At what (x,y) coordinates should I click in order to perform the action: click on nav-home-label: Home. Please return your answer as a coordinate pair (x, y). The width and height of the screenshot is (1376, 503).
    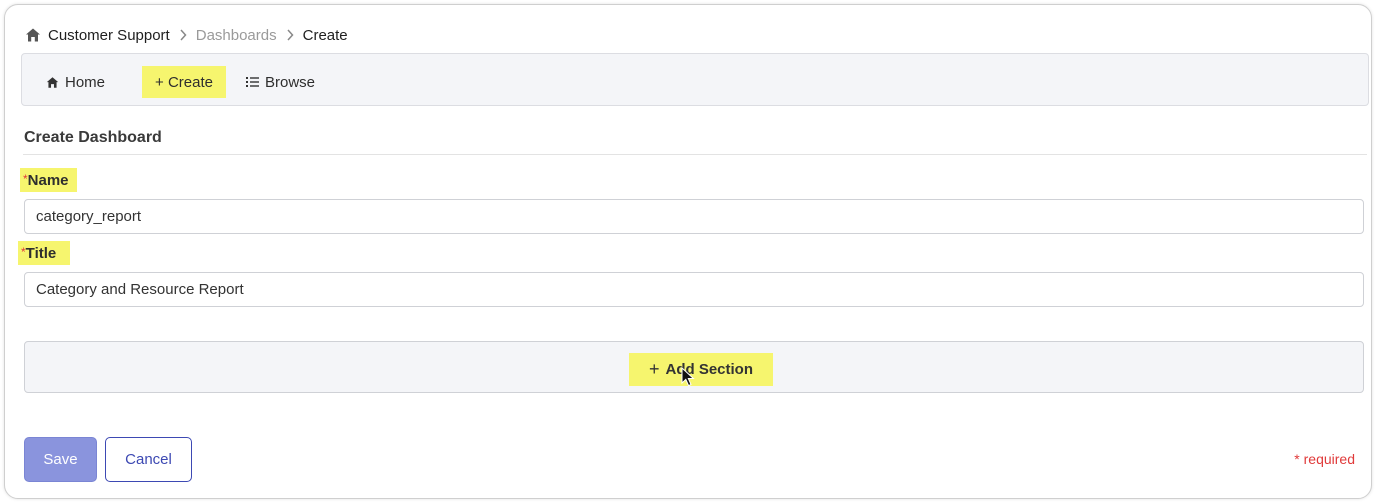
    Looking at the image, I should click on (85, 82).